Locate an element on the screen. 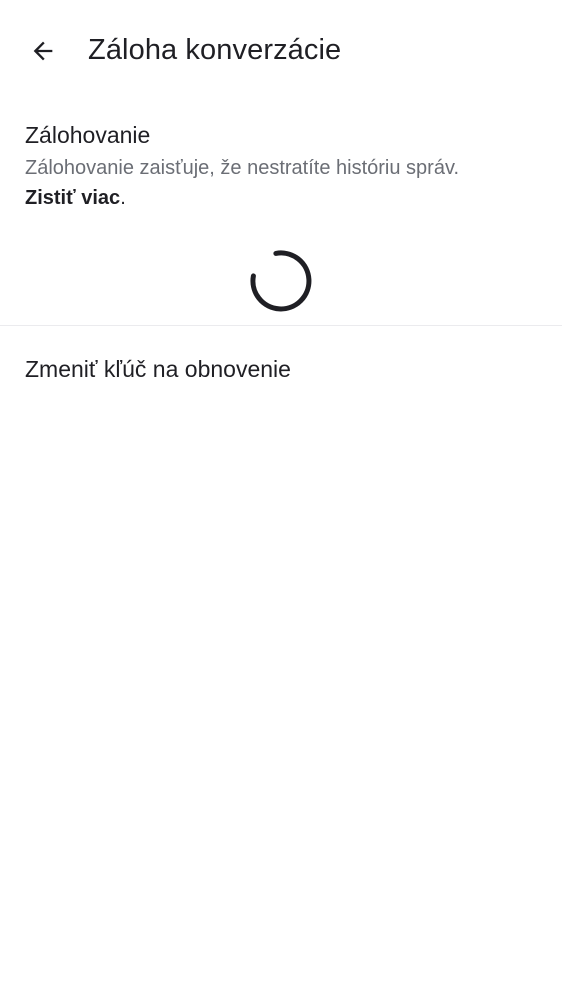  top-app-bar: Záloha konverzácie is located at coordinates (281, 50).